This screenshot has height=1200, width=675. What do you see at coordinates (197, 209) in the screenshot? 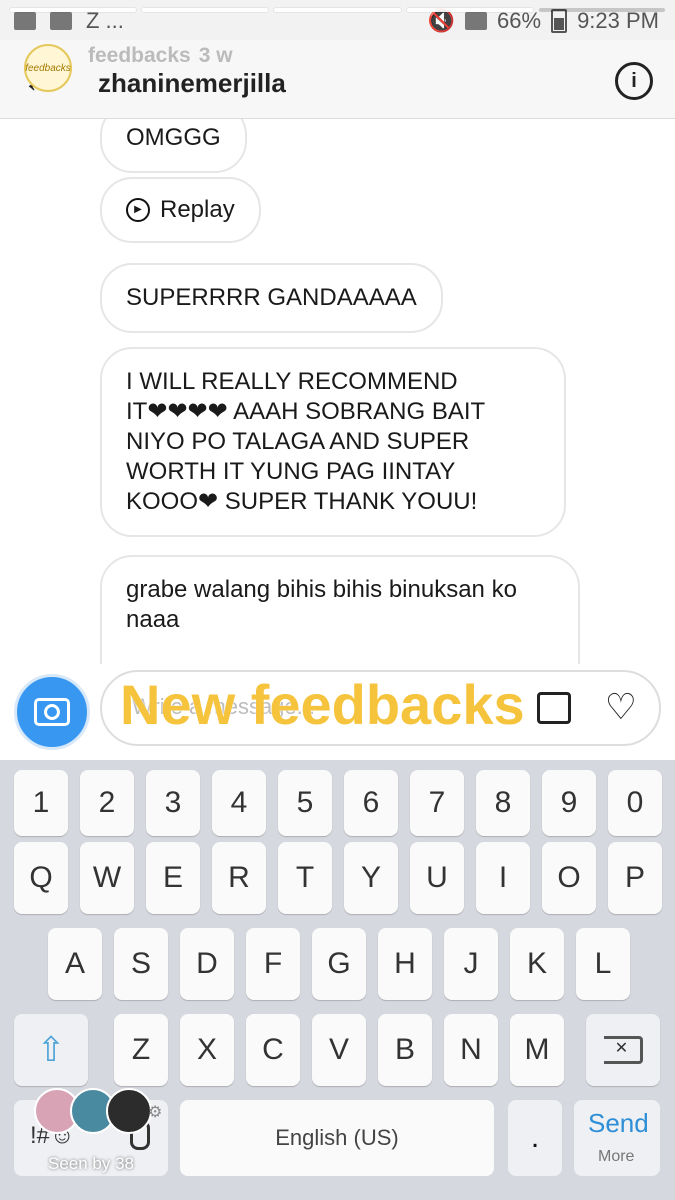
I see `replay-label: Replay` at bounding box center [197, 209].